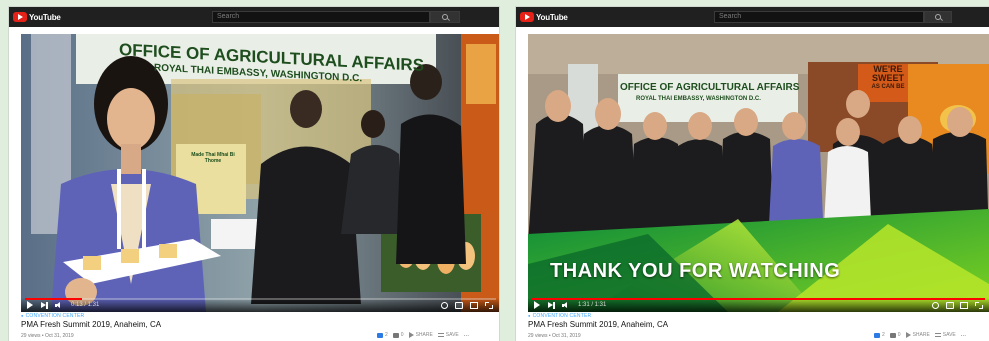  I want to click on player-controls: 1:31 / 1:31, so click(758, 305).